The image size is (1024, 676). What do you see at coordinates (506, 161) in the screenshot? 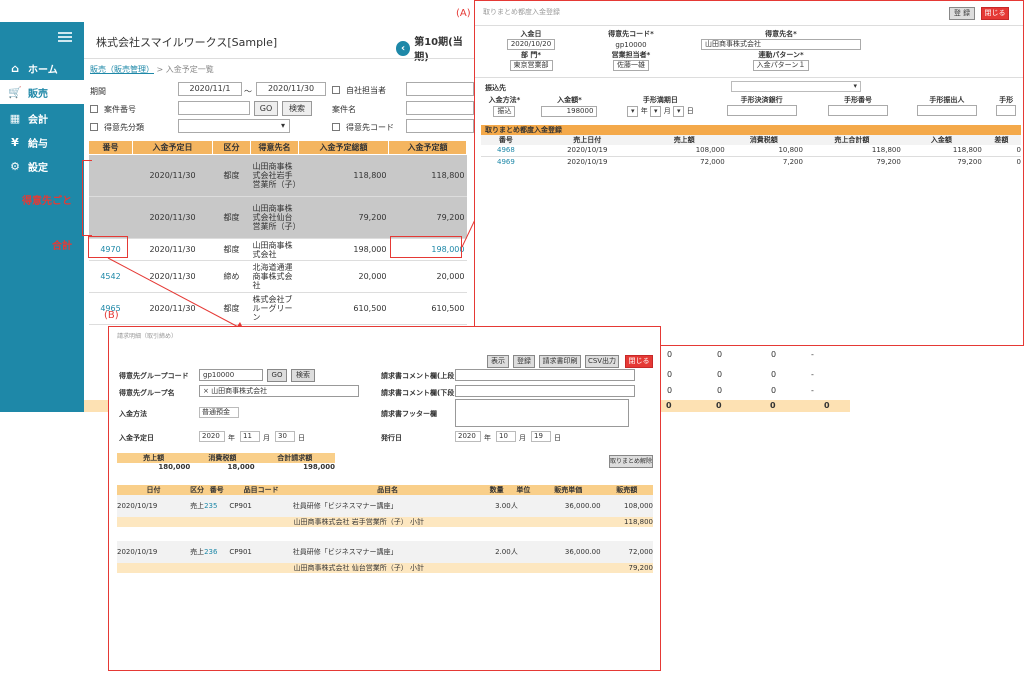
I see `row-link: 4969` at bounding box center [506, 161].